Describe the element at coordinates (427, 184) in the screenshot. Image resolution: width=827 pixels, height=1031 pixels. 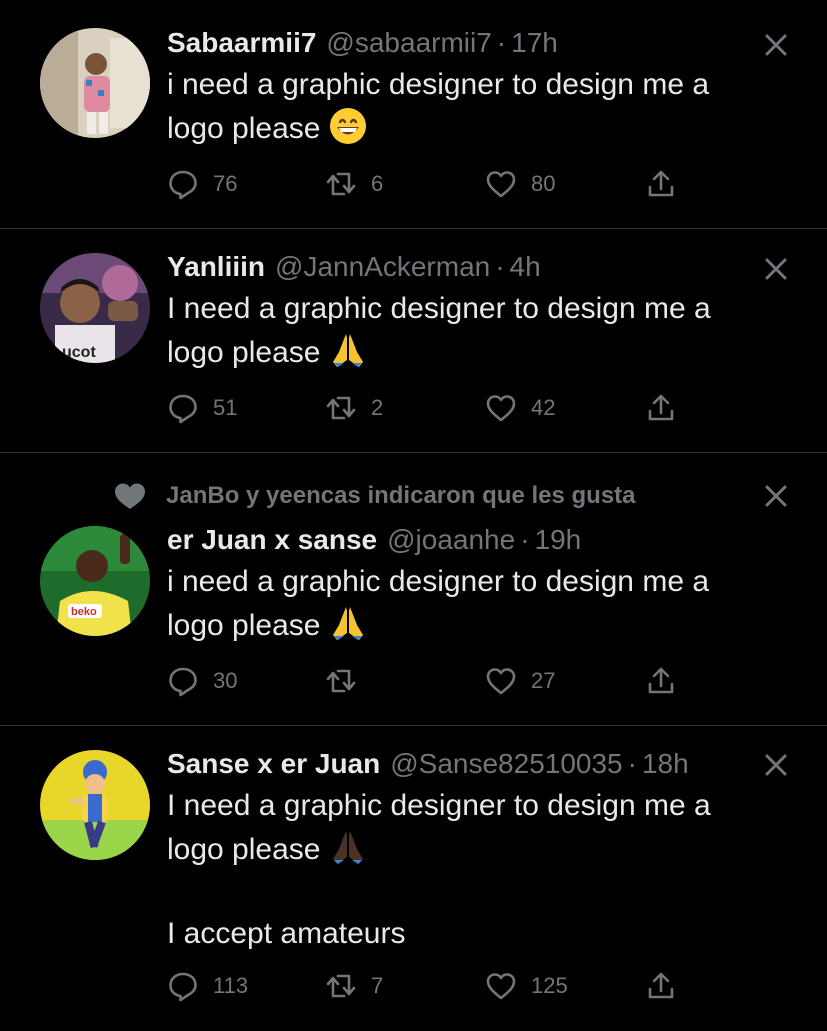
I see `tweet-actions: 76 6 80` at that location.